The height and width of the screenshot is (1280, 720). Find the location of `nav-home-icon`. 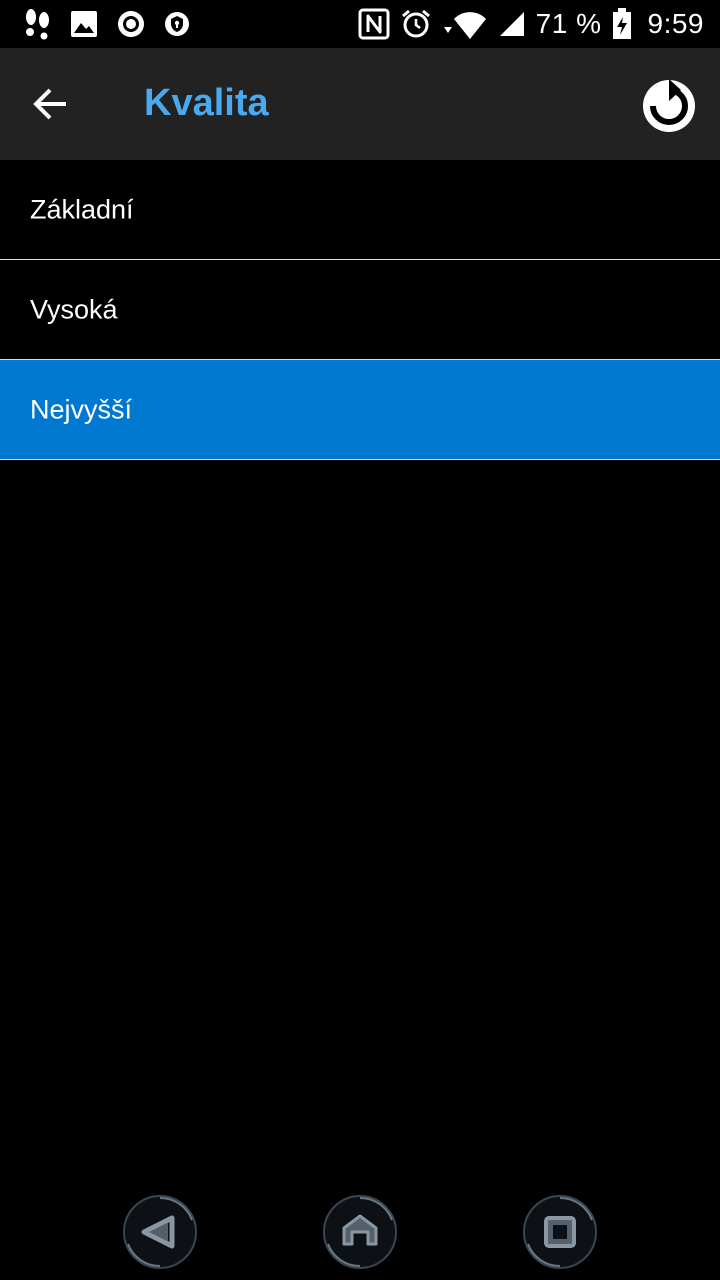

nav-home-icon is located at coordinates (360, 1232).